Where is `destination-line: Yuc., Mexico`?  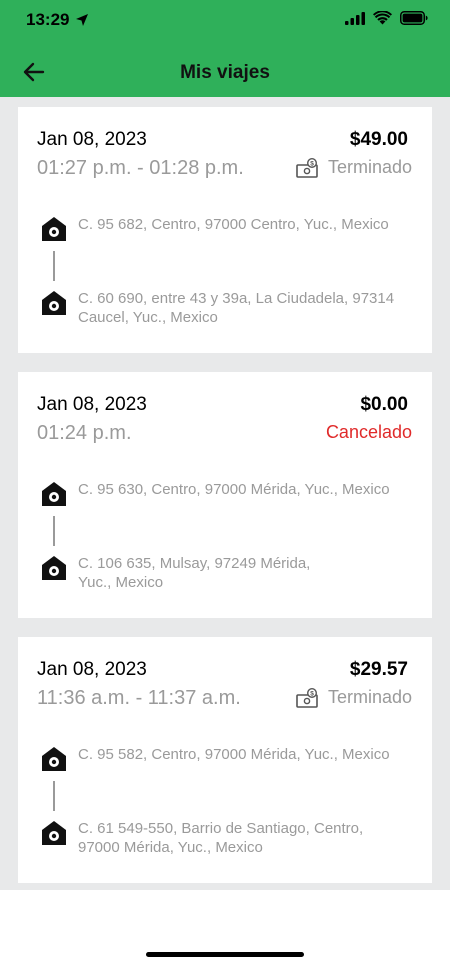 destination-line: Yuc., Mexico is located at coordinates (121, 582).